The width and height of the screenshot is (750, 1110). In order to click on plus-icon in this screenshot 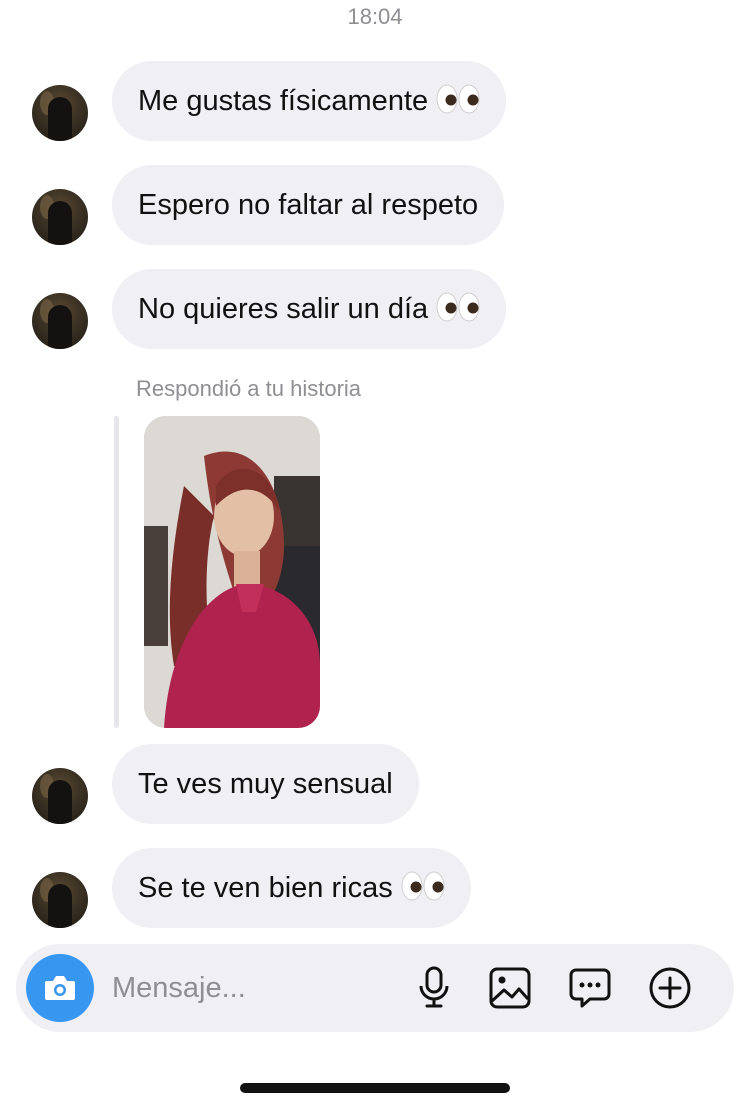, I will do `click(670, 988)`.